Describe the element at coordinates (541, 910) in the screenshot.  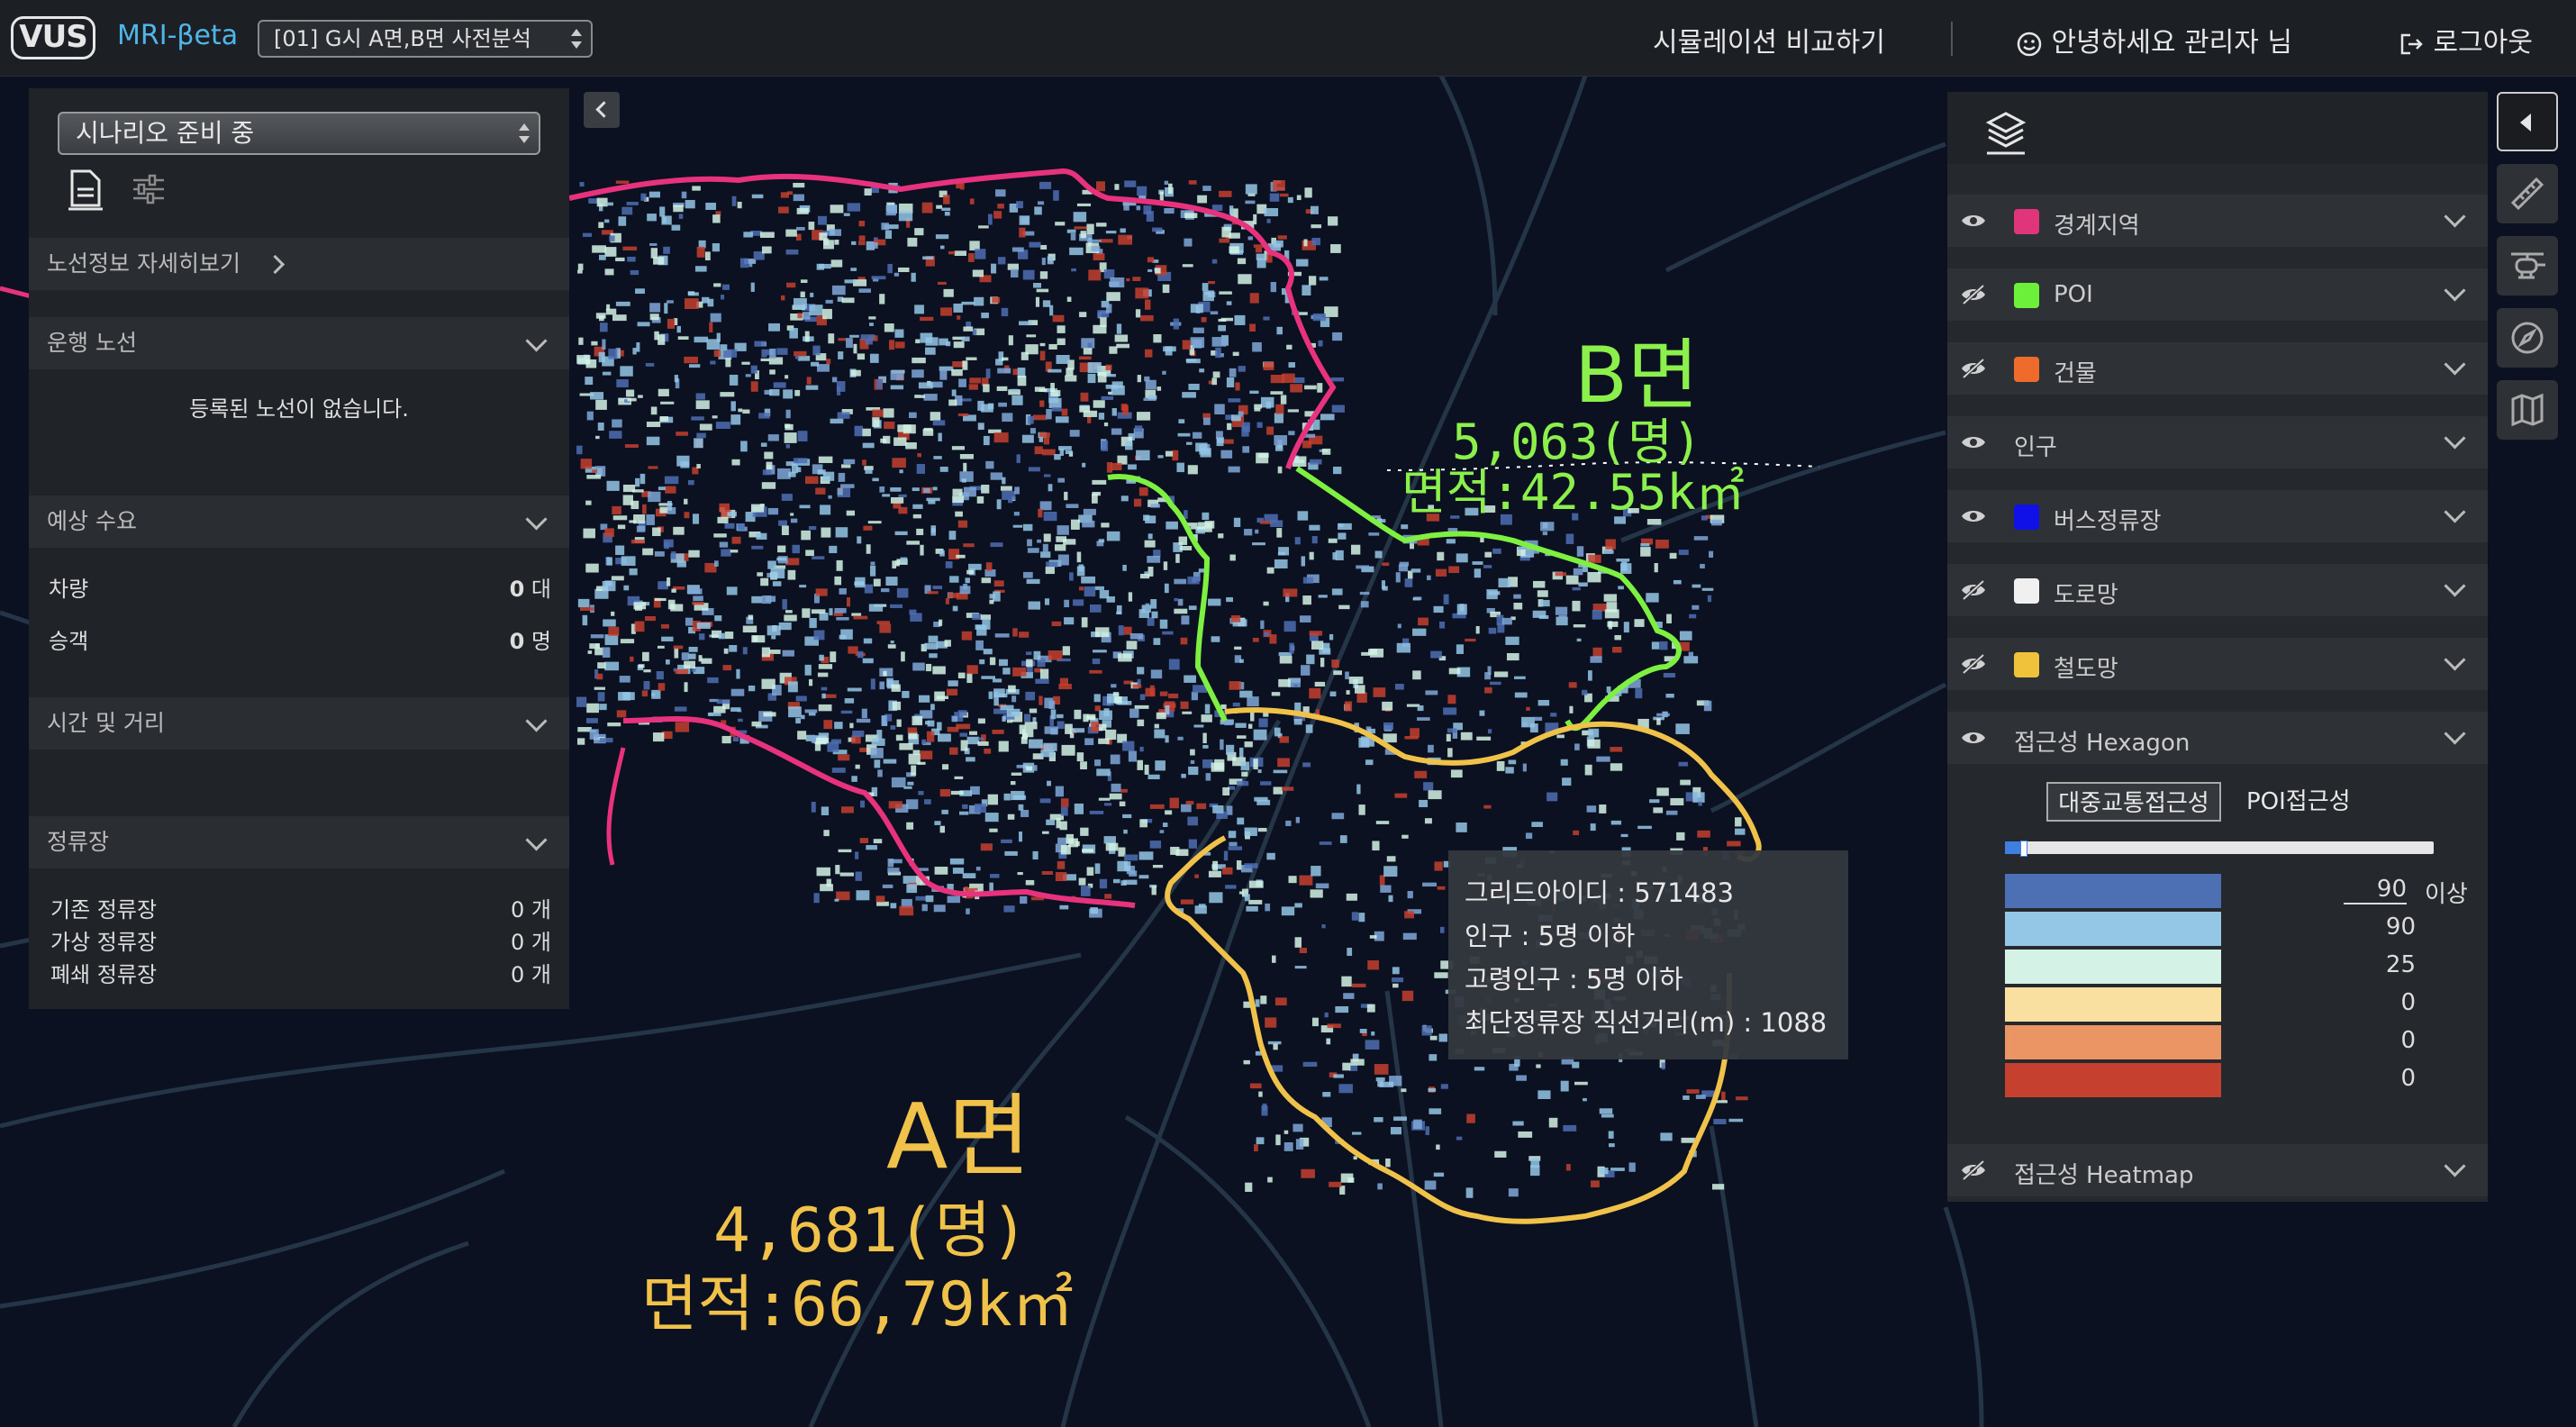
I see `existing-stop-unit: 개` at that location.